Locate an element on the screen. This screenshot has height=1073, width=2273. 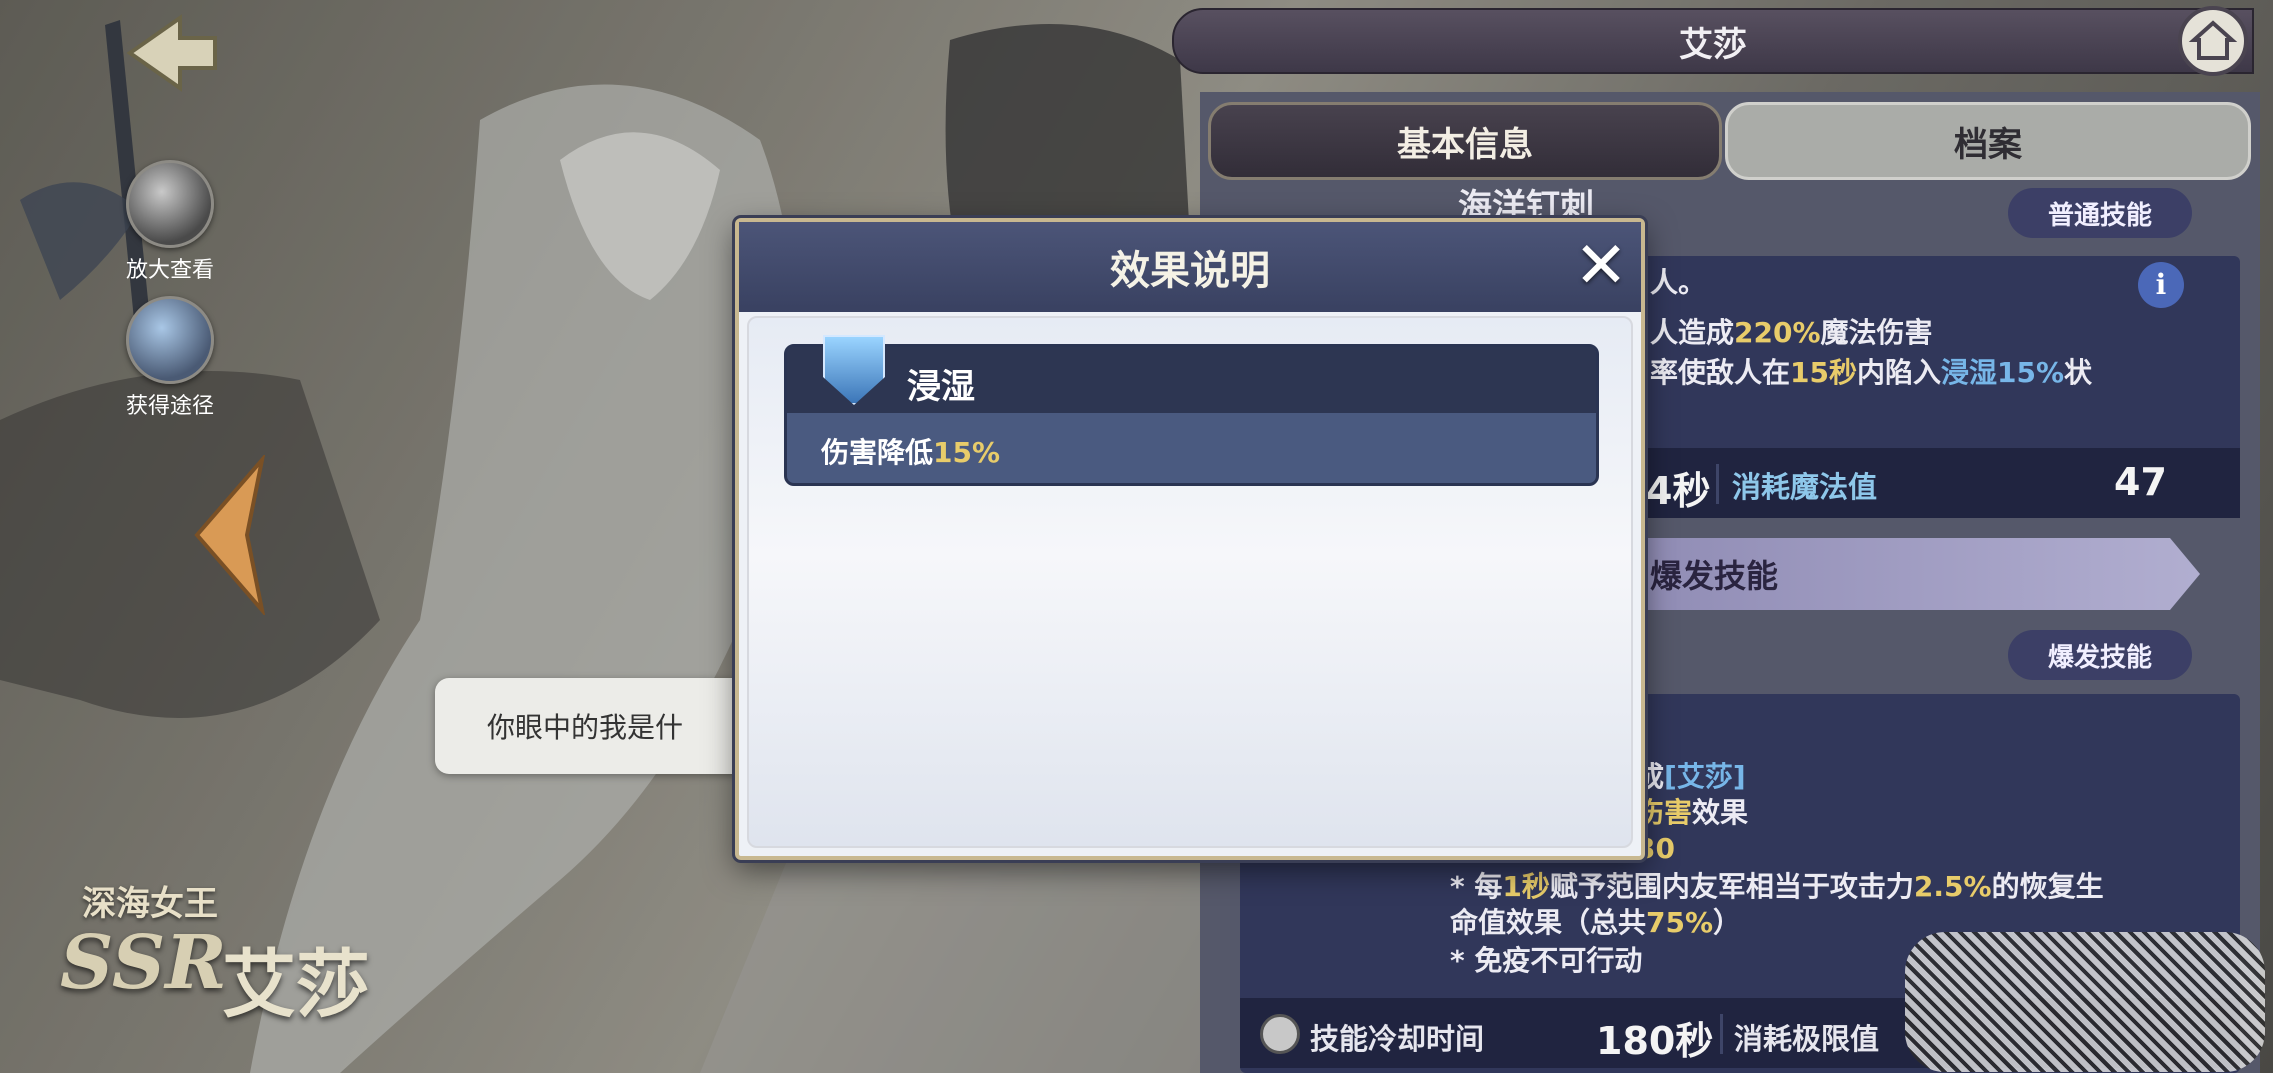
tab-basic-info: 基本信息 is located at coordinates (1465, 141).